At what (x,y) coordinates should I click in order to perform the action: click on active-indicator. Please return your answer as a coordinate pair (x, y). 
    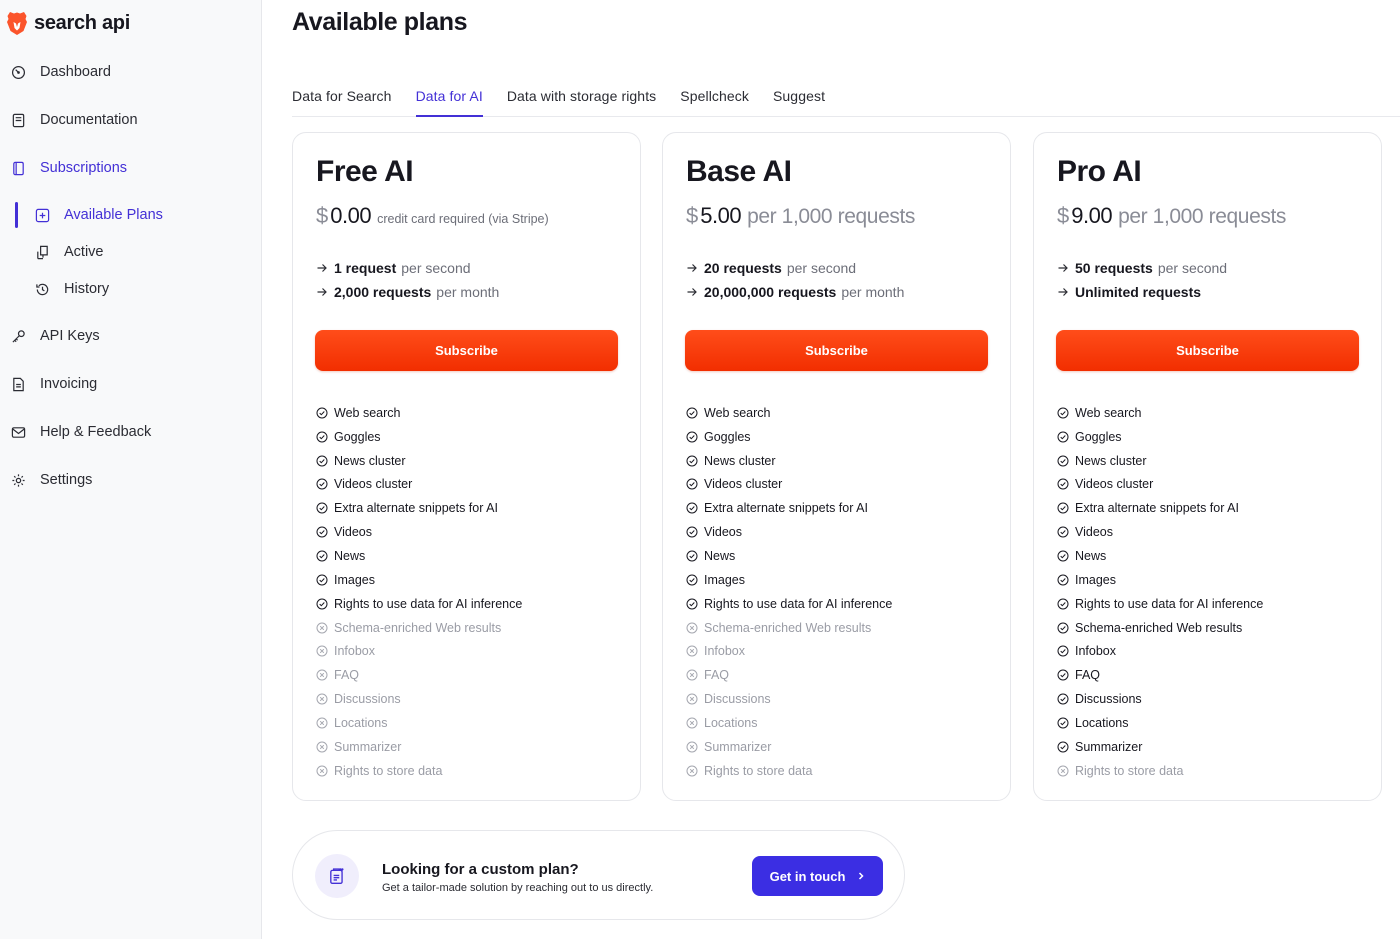
    Looking at the image, I should click on (16, 215).